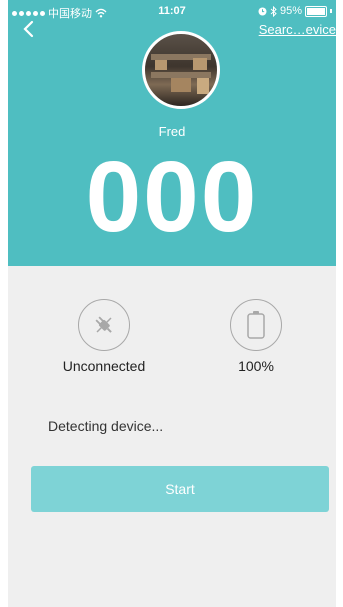 The width and height of the screenshot is (343, 607). I want to click on avatar, so click(181, 70).